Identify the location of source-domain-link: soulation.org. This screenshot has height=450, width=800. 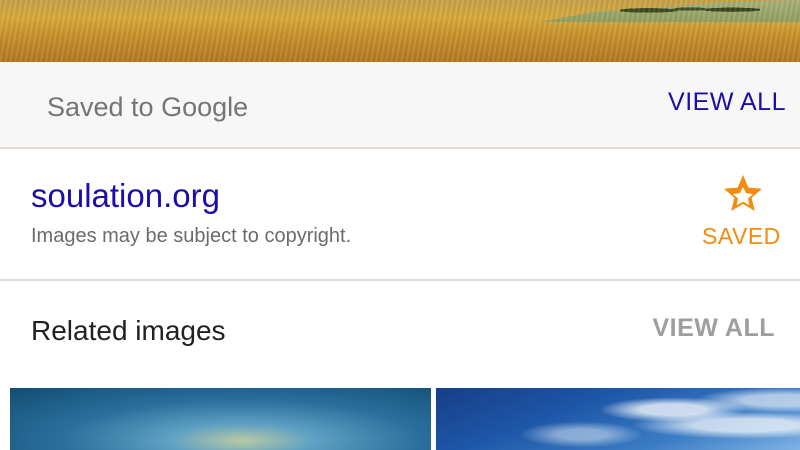
(125, 196).